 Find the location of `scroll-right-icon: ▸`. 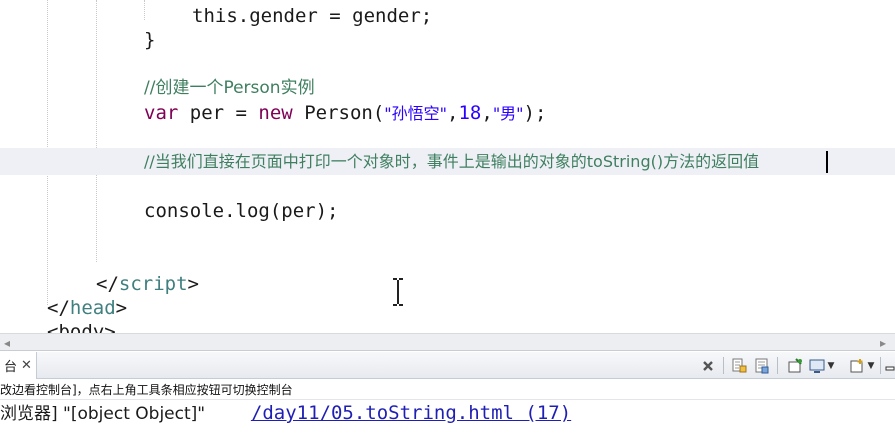

scroll-right-icon: ▸ is located at coordinates (883, 343).